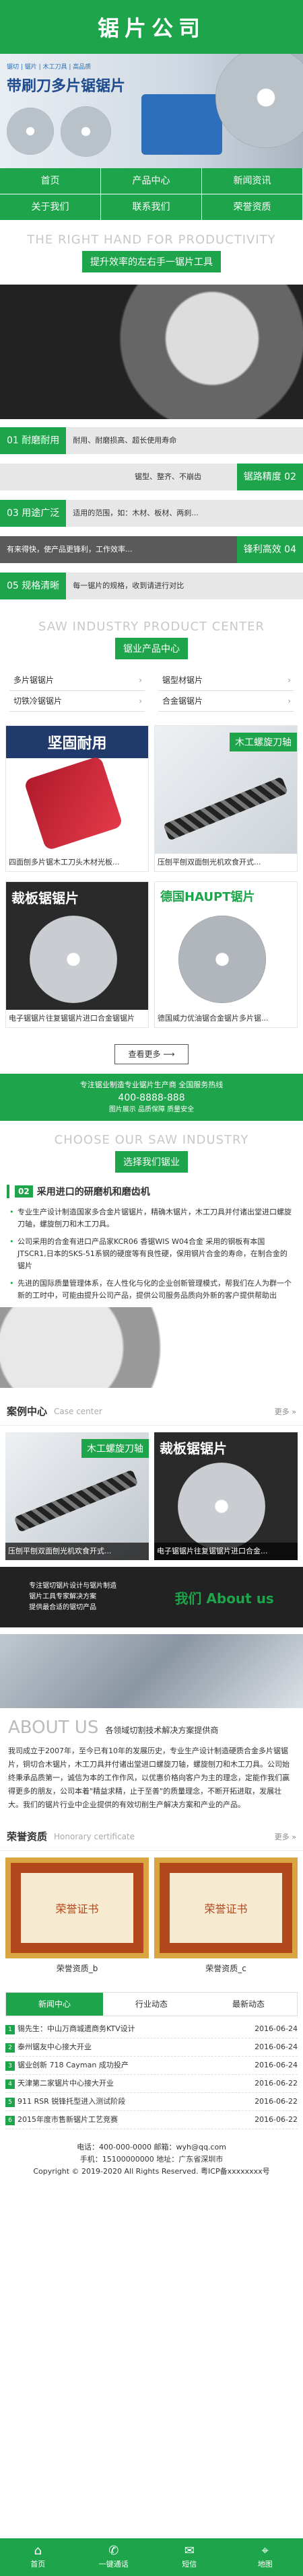  What do you see at coordinates (151, 691) in the screenshot?
I see `product-categories: 多片锯锯片 锯型材锯片 切铁冷锯锯片 合金锯锯片` at bounding box center [151, 691].